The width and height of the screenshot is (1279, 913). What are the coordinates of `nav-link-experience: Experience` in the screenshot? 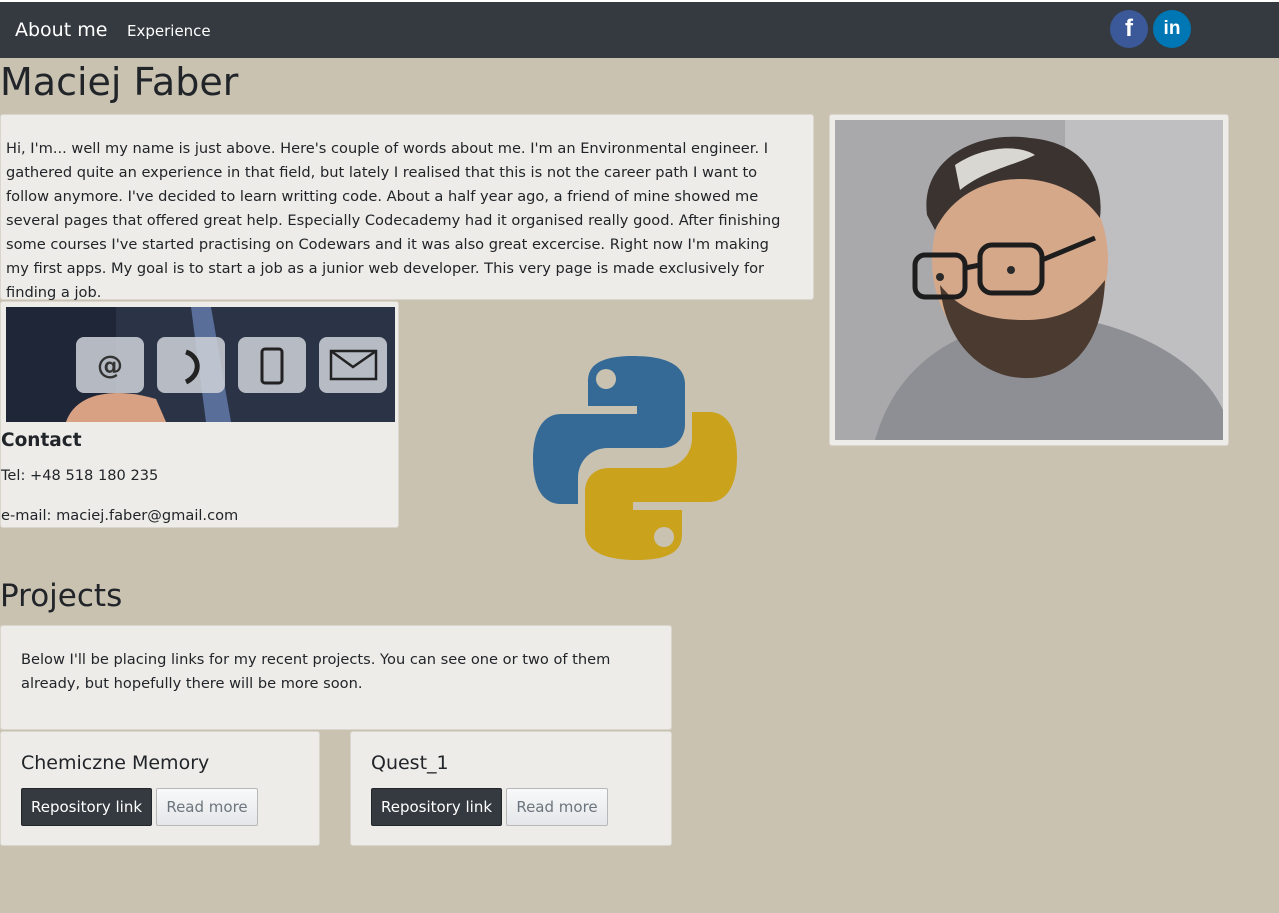 It's located at (169, 31).